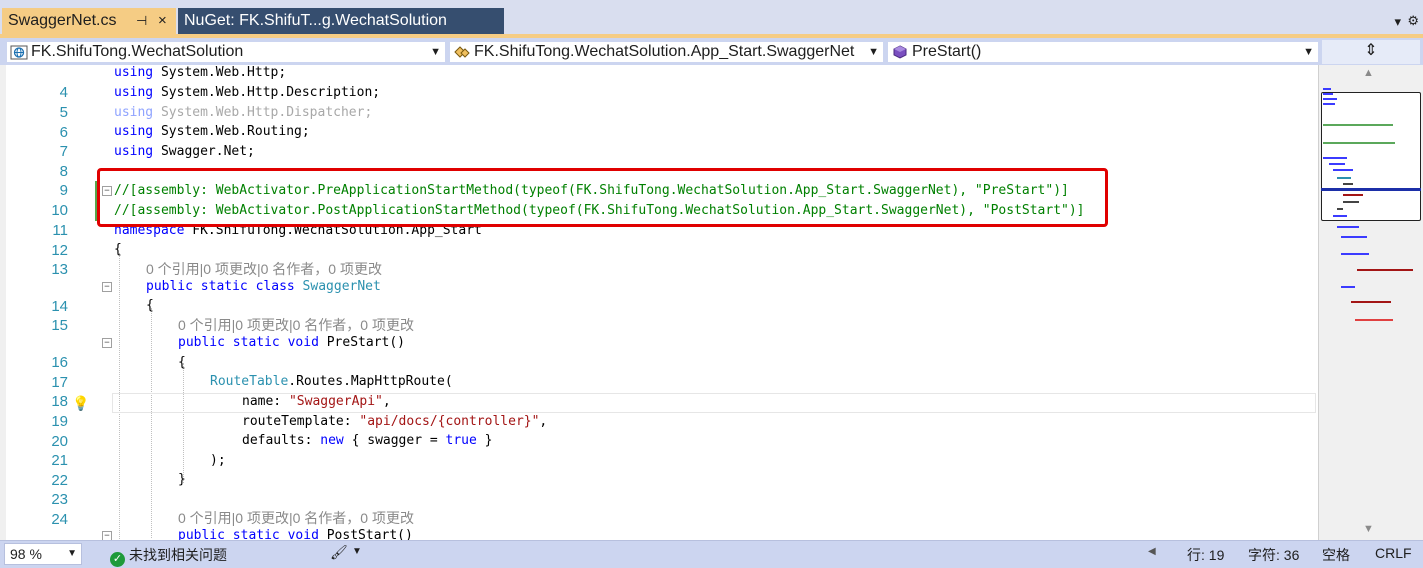 This screenshot has width=1423, height=568. Describe the element at coordinates (80, 403) in the screenshot. I see `lightbulb-icon: 💡` at that location.